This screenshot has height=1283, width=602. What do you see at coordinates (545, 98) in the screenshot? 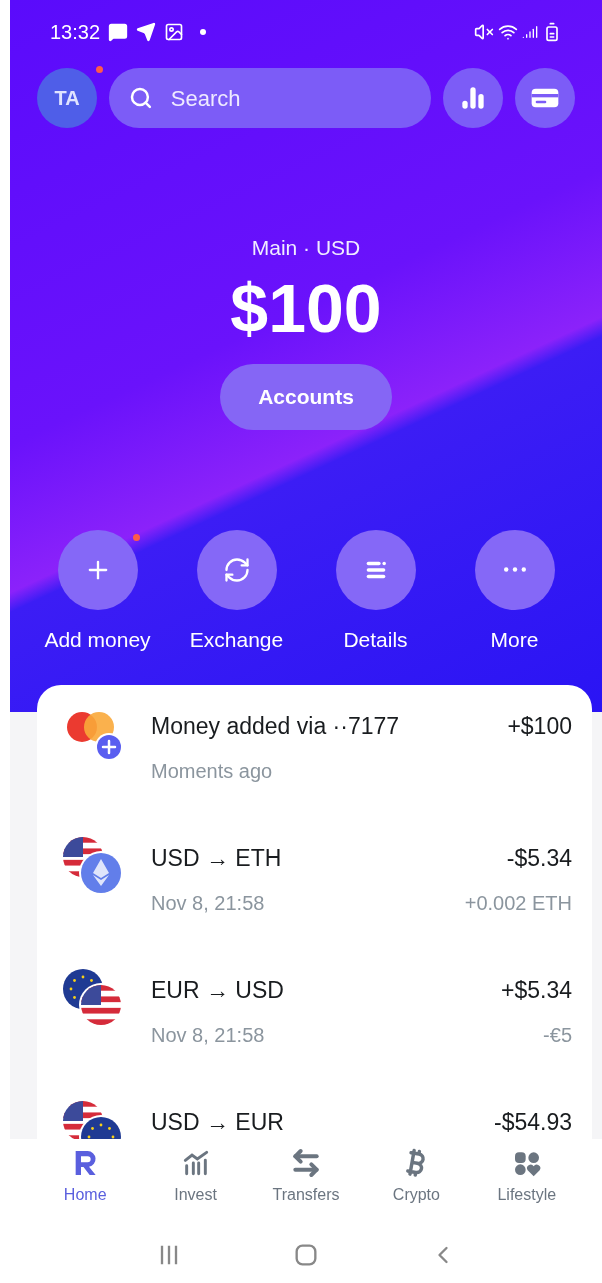
I see `cards-button` at bounding box center [545, 98].